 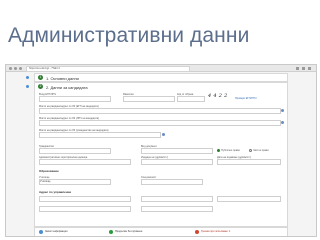 What do you see at coordinates (100, 135) in the screenshot?
I see `address-citizen-input` at bounding box center [100, 135].